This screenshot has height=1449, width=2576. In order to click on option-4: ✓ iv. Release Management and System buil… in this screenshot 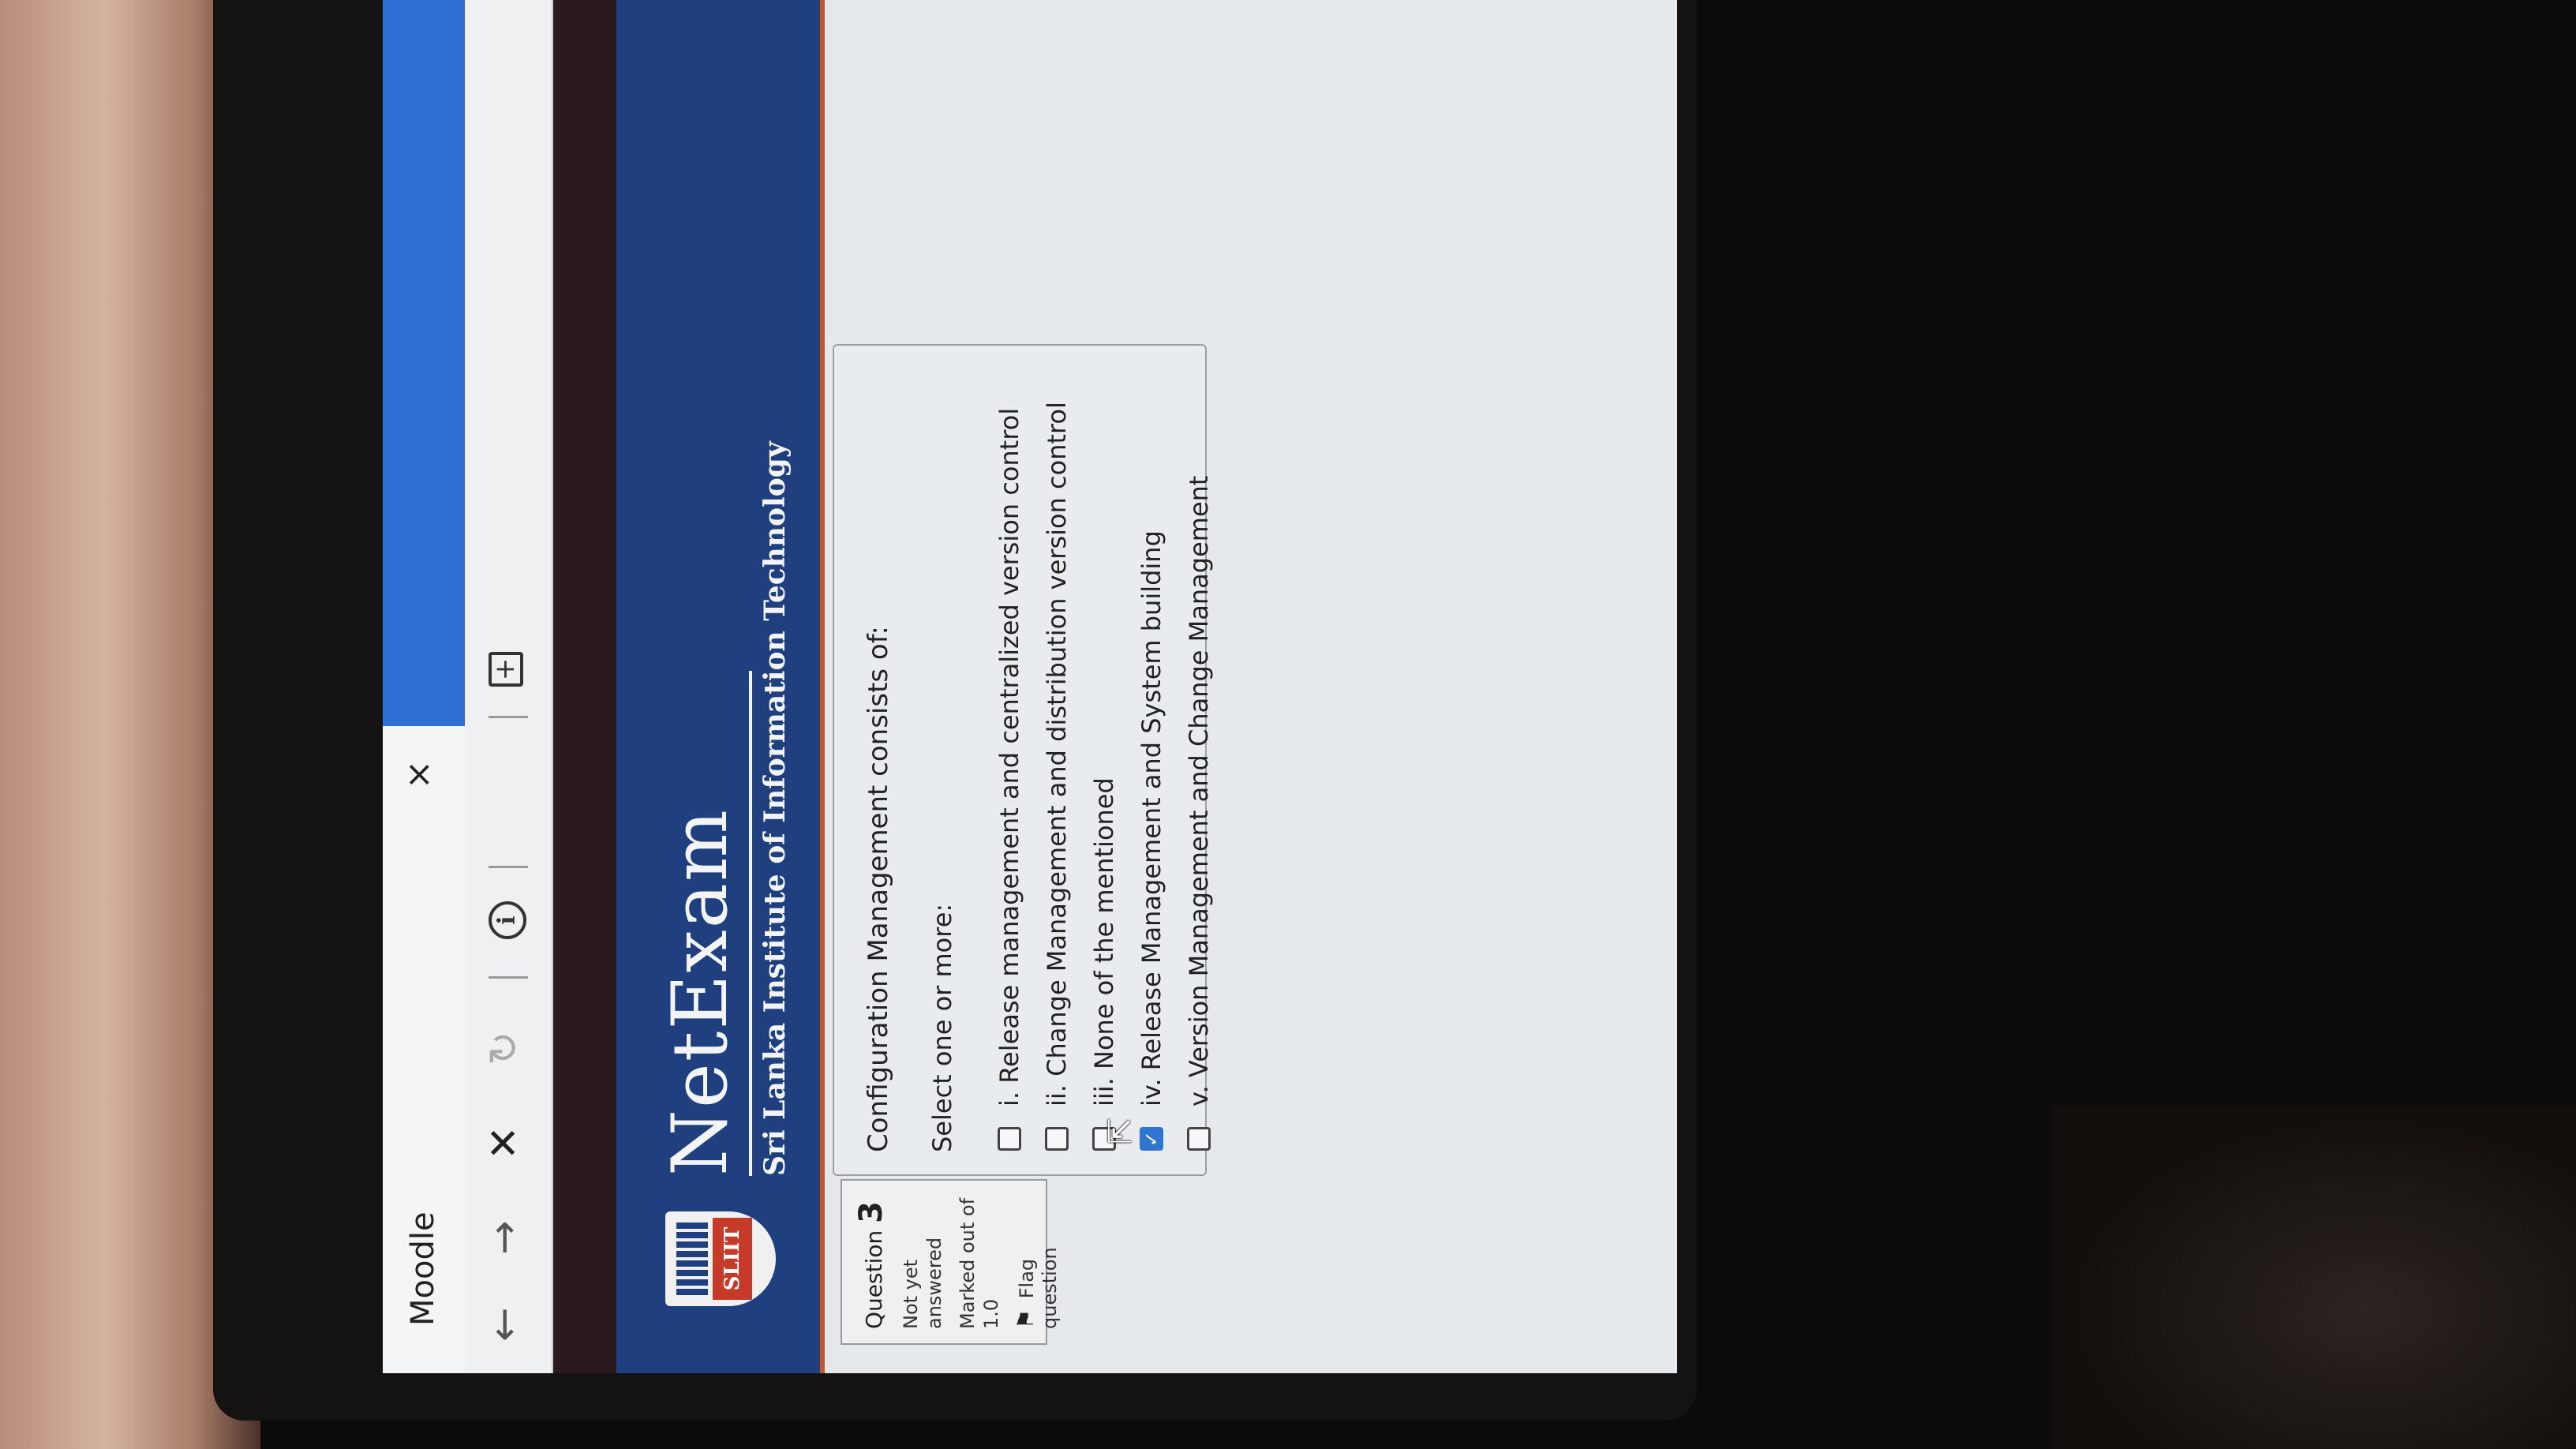, I will do `click(1151, 840)`.